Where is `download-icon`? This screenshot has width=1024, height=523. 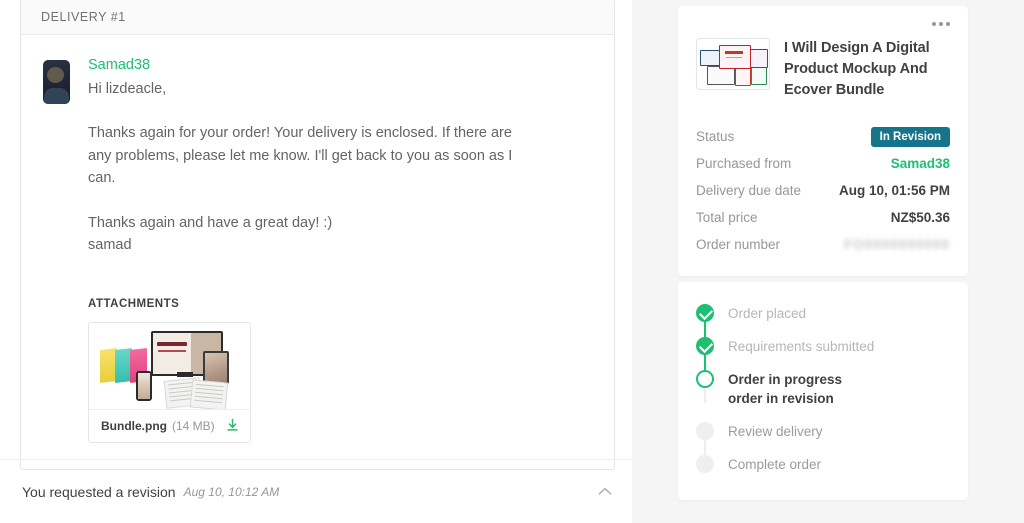 download-icon is located at coordinates (232, 425).